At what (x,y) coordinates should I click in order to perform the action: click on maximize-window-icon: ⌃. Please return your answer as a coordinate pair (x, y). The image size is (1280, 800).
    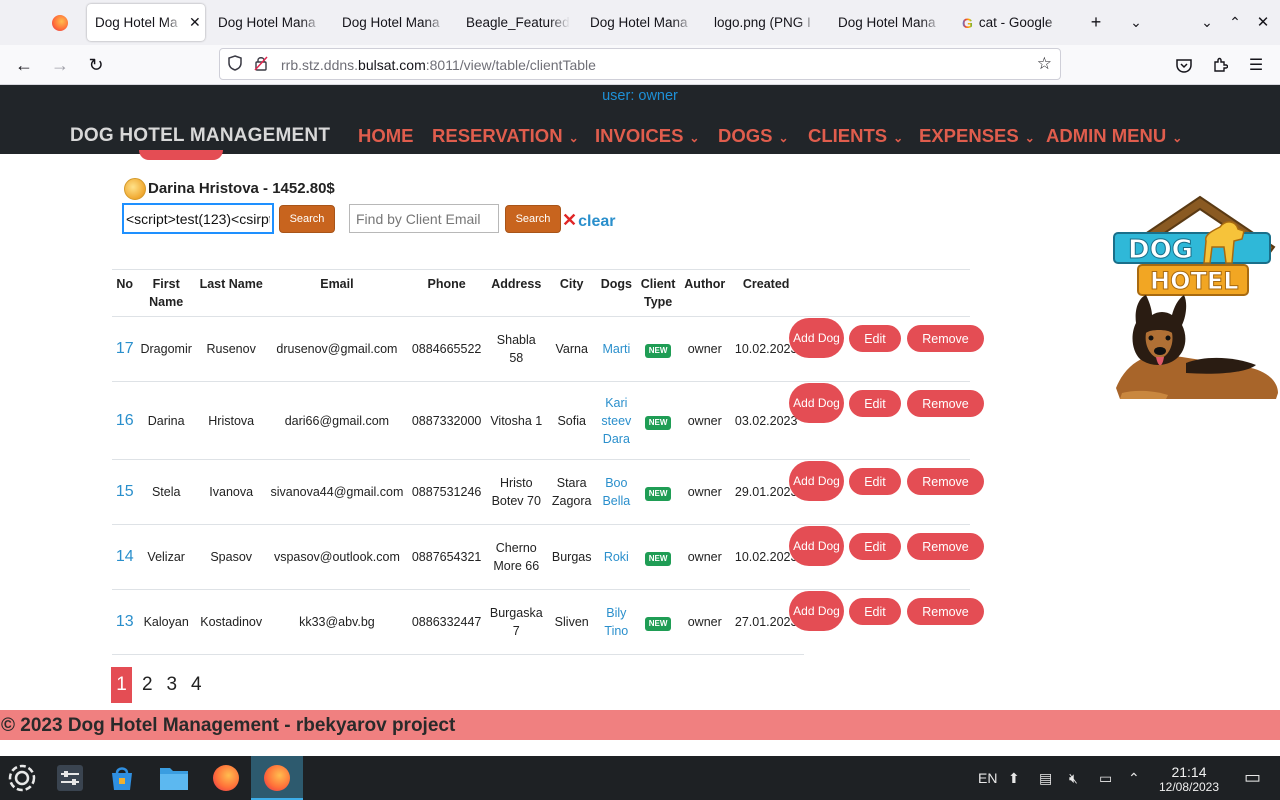
    Looking at the image, I should click on (1235, 22).